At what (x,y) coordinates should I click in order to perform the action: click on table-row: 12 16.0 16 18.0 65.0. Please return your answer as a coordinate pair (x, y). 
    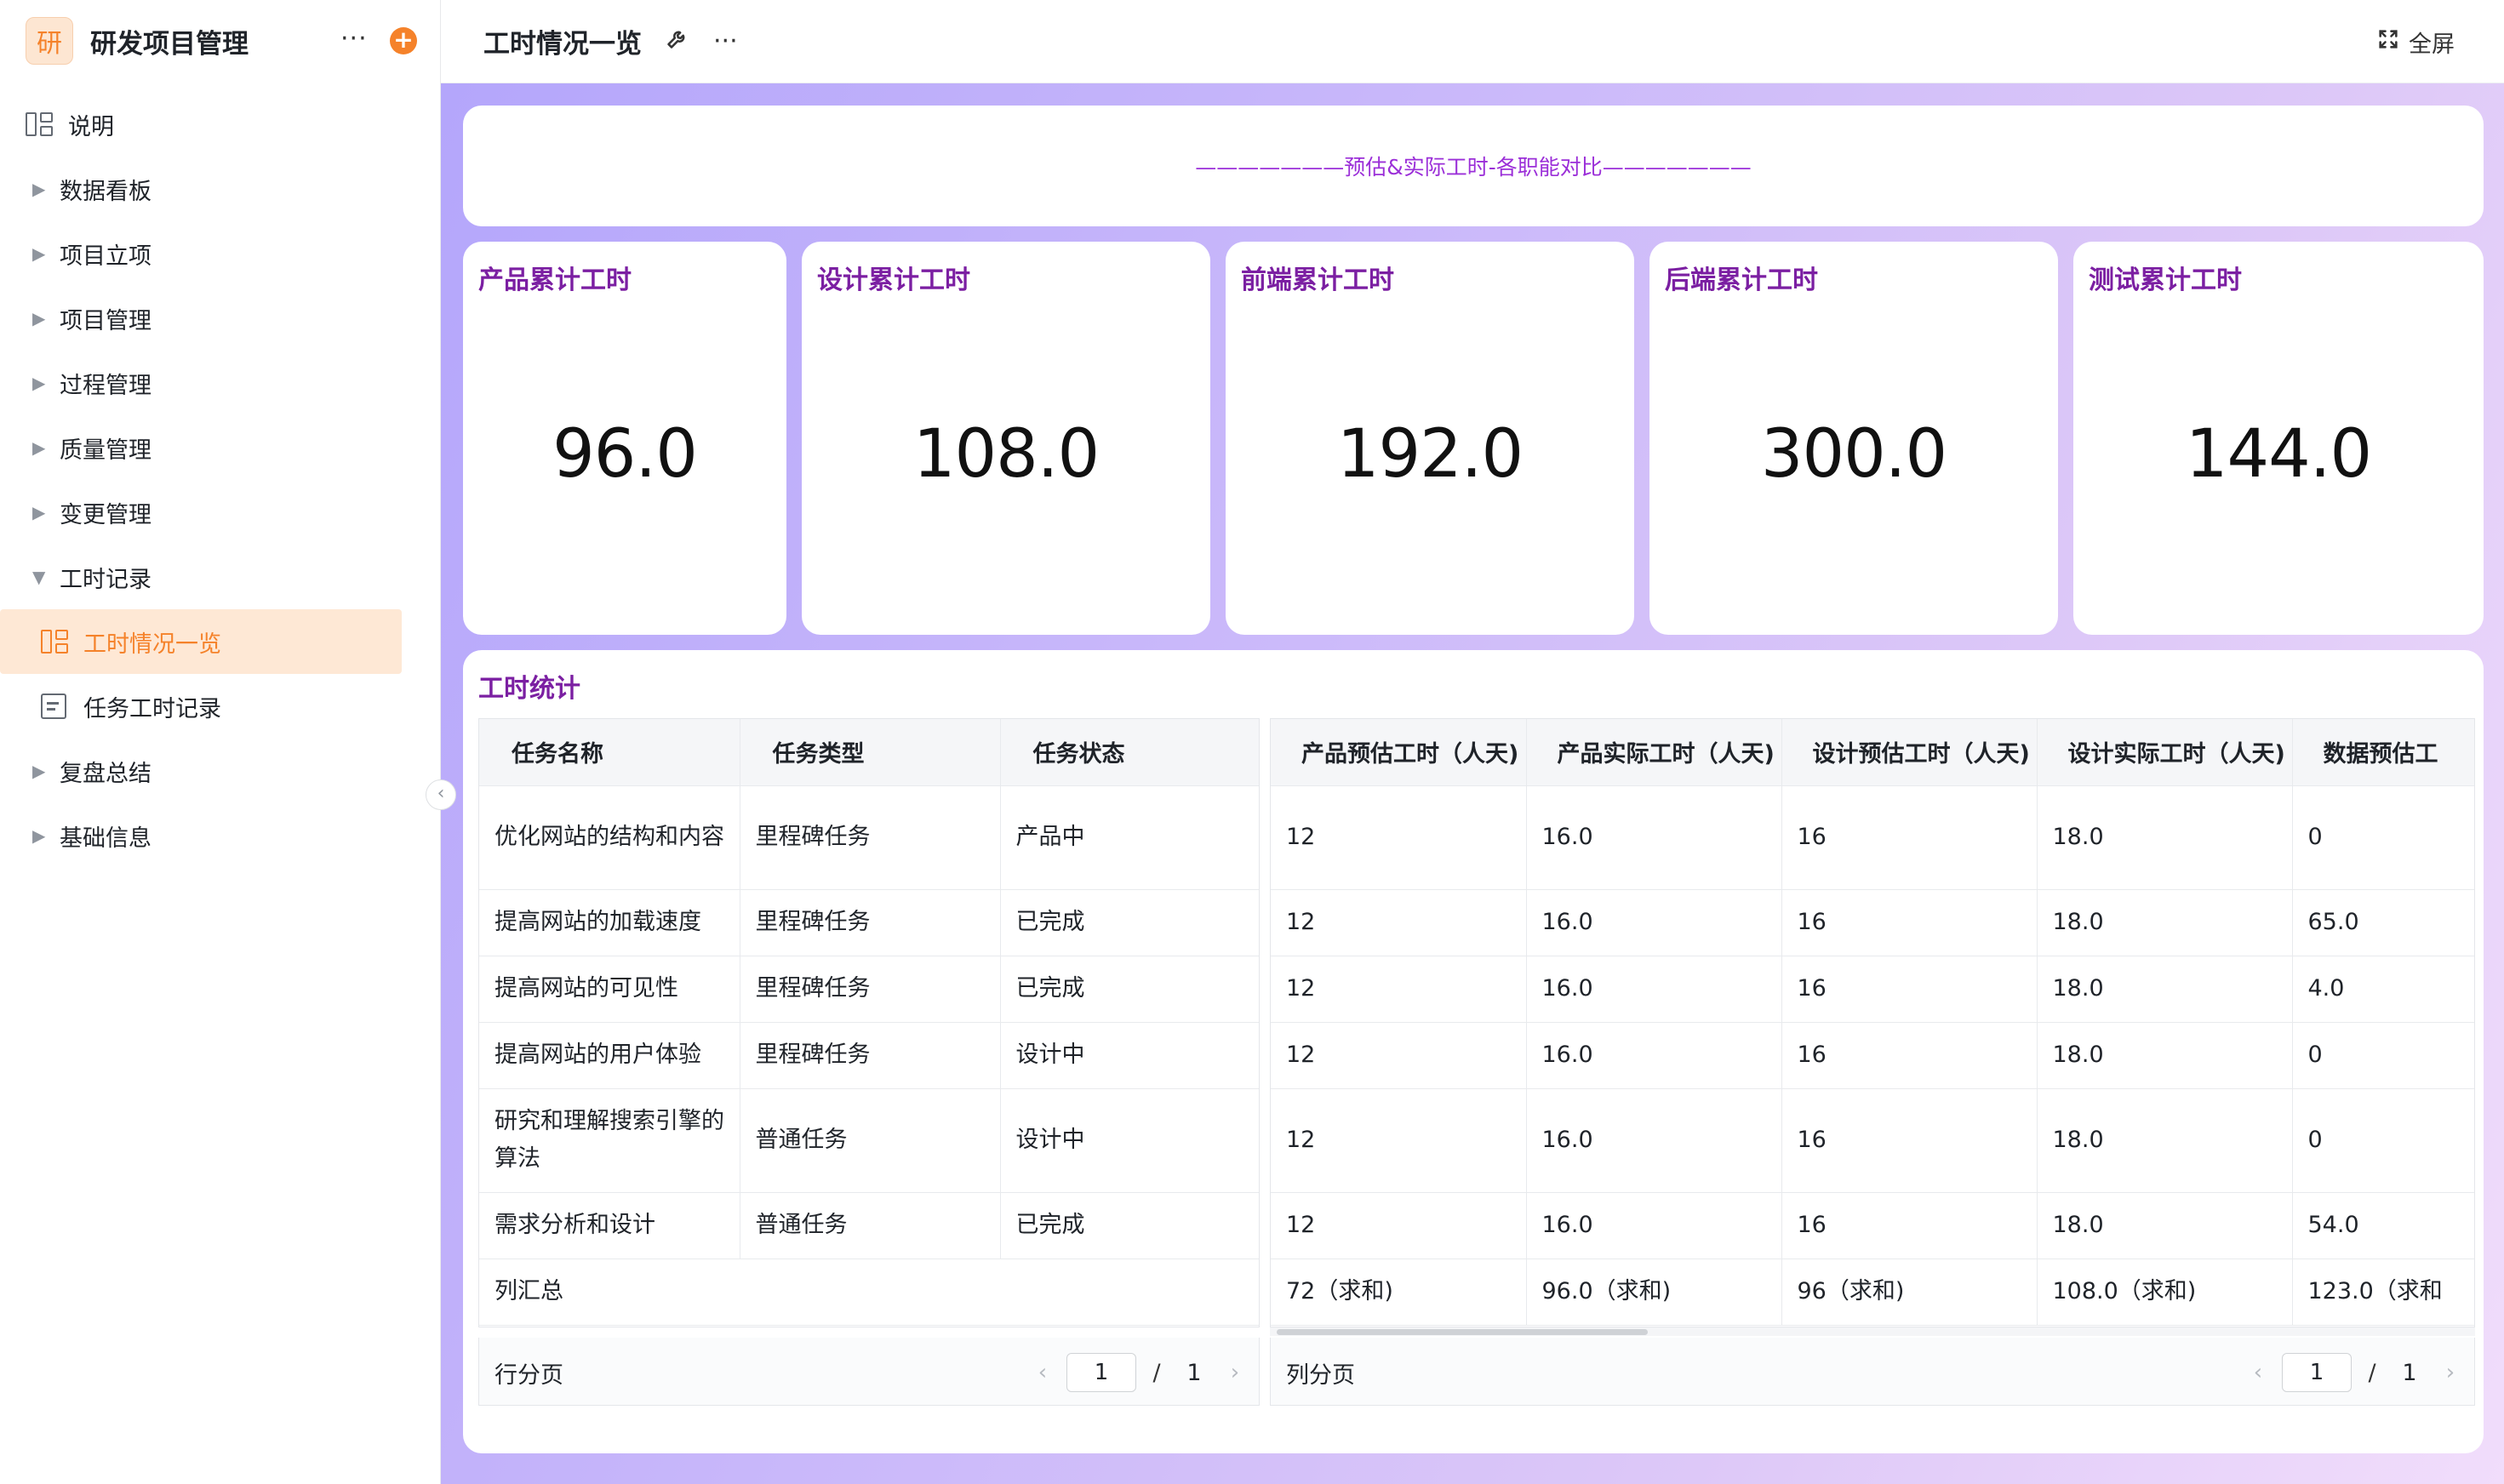
    Looking at the image, I should click on (1873, 922).